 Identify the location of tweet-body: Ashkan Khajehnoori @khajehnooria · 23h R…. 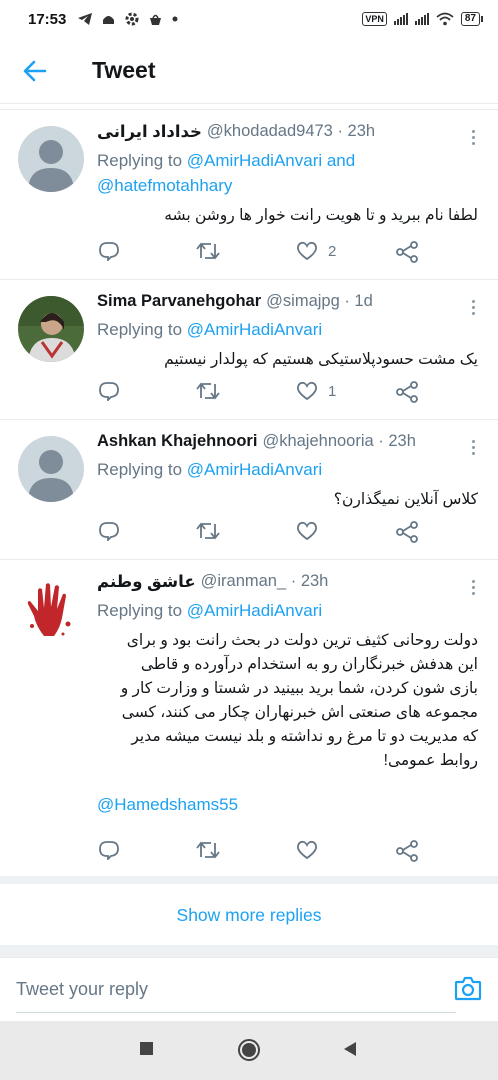
(287, 472).